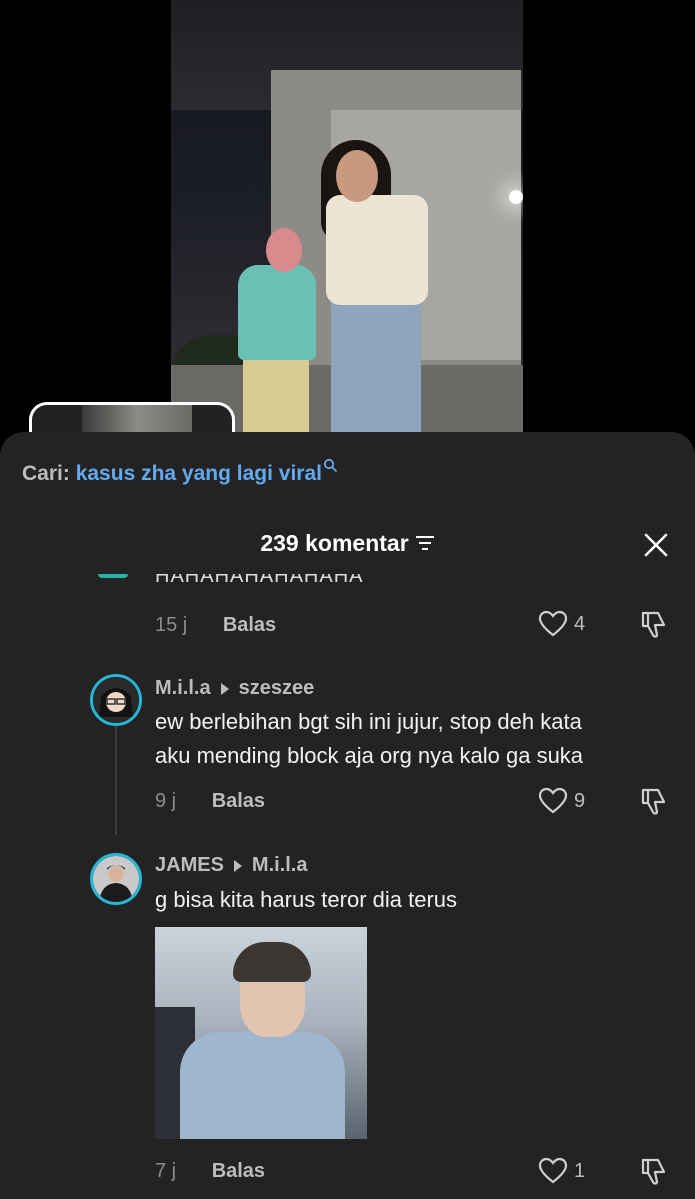 Image resolution: width=695 pixels, height=1199 pixels. I want to click on comment-meta: 15 j Balas, so click(215, 625).